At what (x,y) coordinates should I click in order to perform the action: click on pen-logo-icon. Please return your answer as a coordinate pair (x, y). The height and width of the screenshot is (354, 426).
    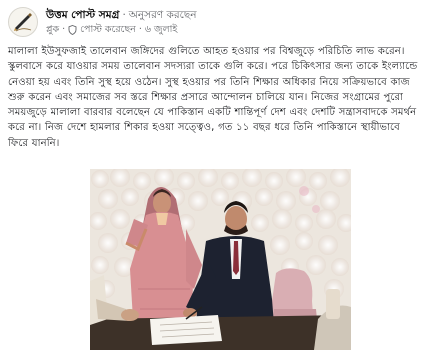
    Looking at the image, I should click on (23, 22).